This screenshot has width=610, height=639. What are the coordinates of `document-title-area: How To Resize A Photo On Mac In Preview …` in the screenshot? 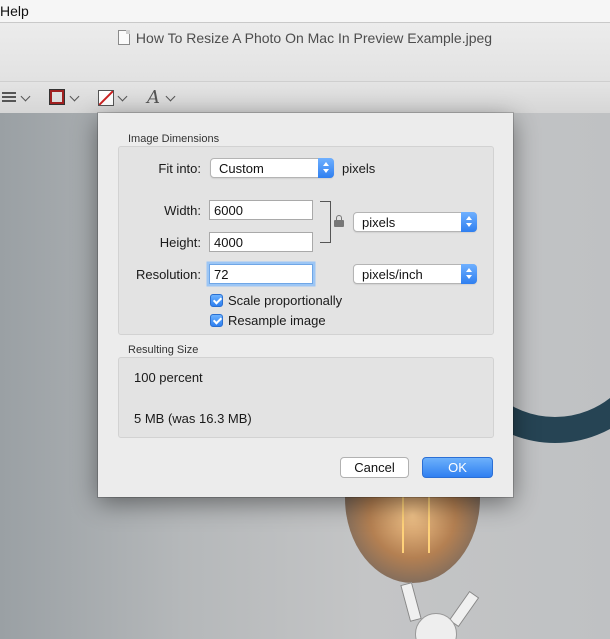 It's located at (305, 38).